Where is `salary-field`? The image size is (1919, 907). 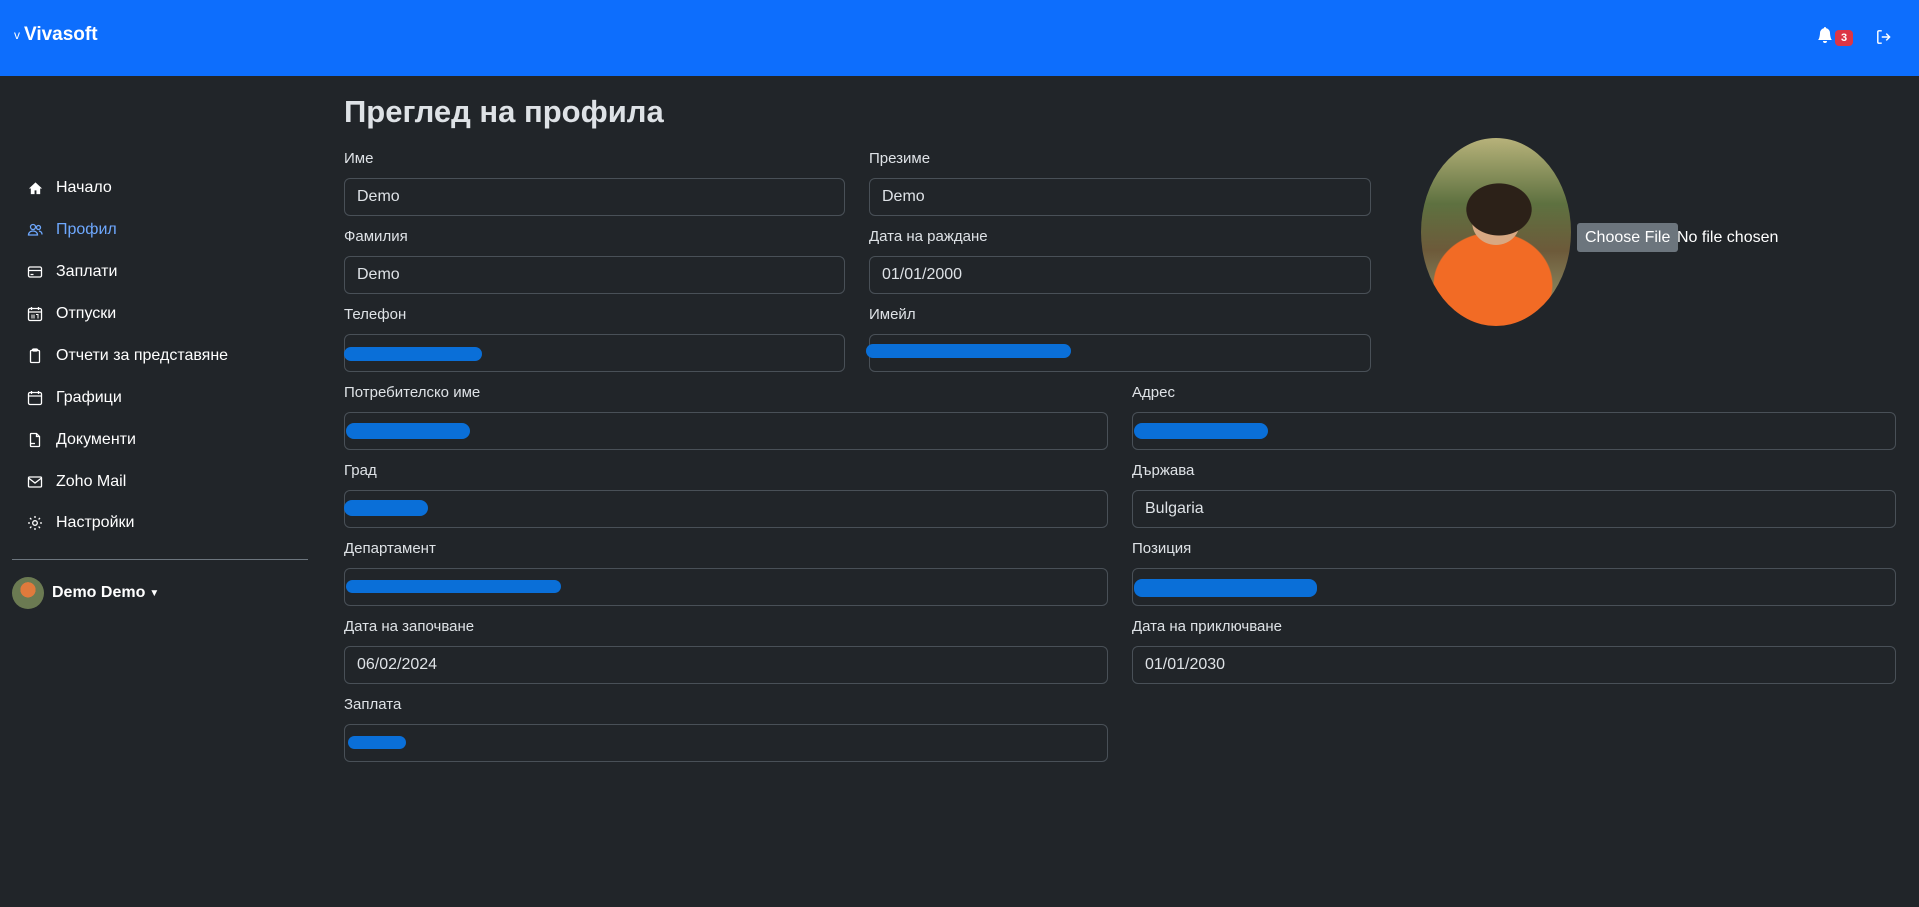 salary-field is located at coordinates (726, 743).